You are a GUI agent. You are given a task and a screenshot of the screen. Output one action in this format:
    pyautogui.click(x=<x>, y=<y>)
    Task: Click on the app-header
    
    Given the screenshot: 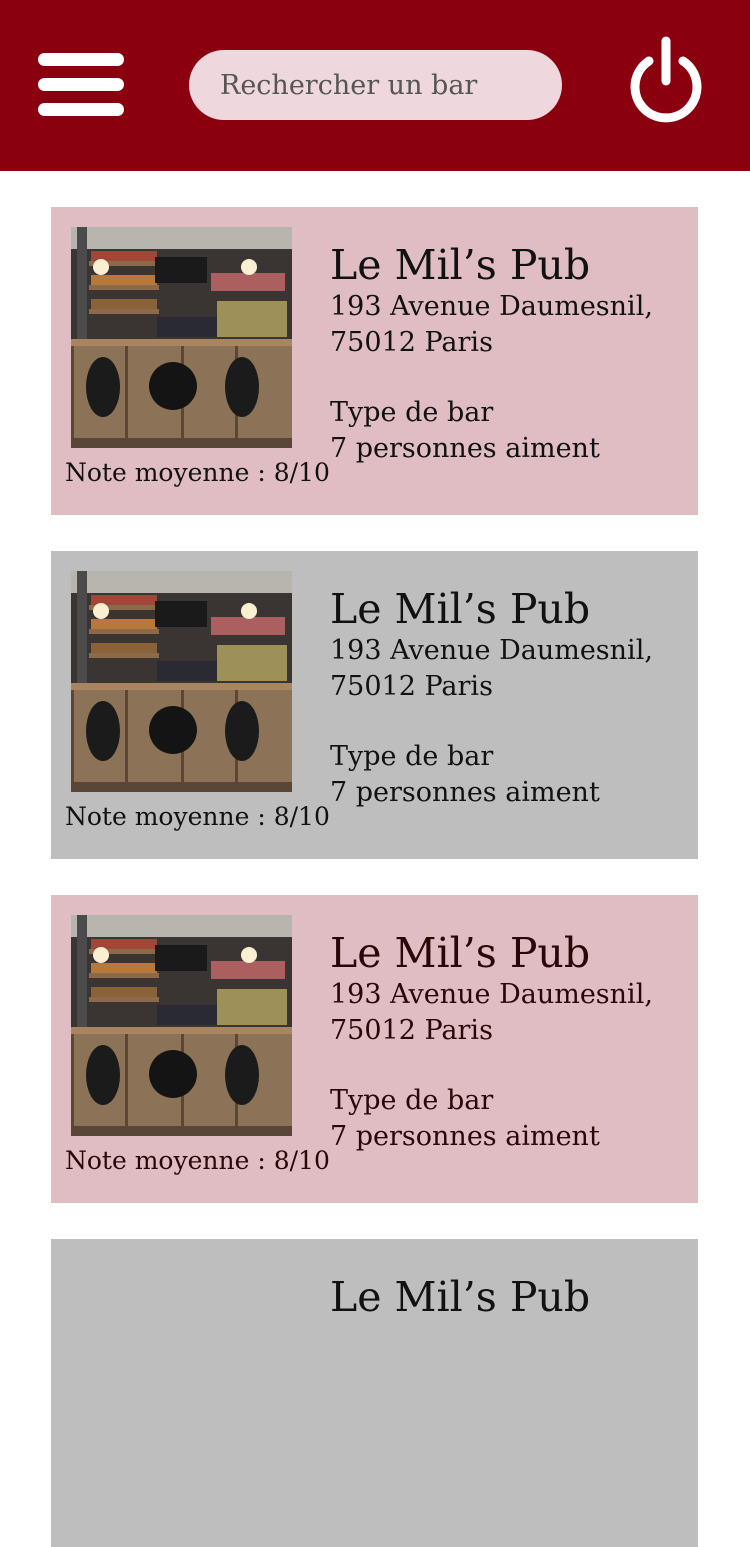 What is the action you would take?
    pyautogui.click(x=375, y=85)
    